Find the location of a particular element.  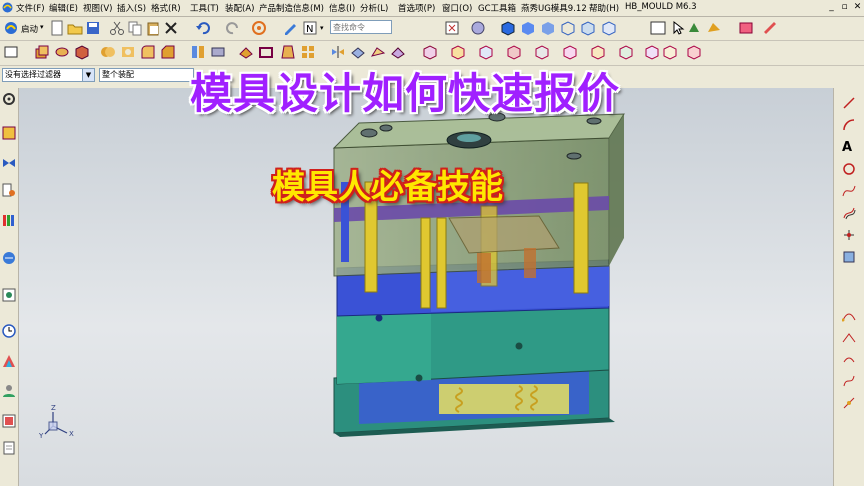

page-icon is located at coordinates (9, 448).